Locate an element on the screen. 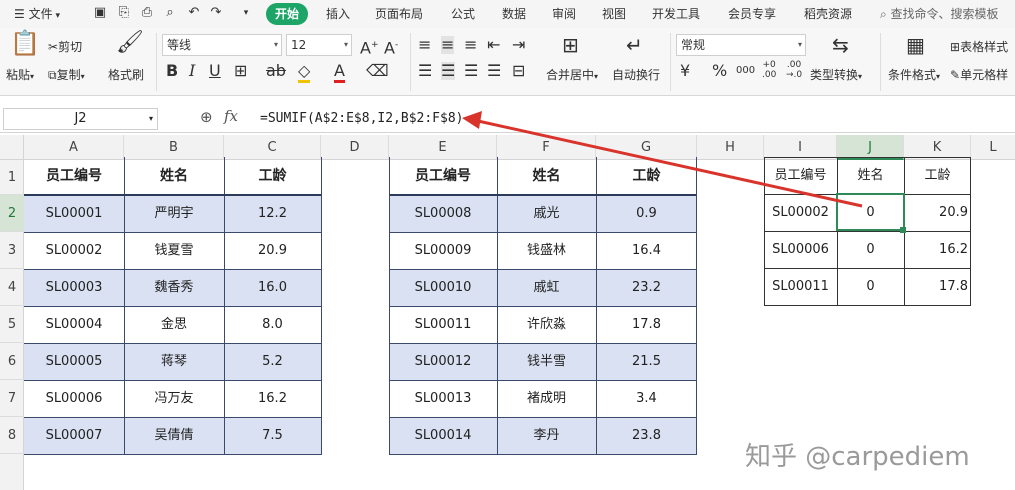 The height and width of the screenshot is (490, 1015). cell-tenure: 17.8 is located at coordinates (937, 286).